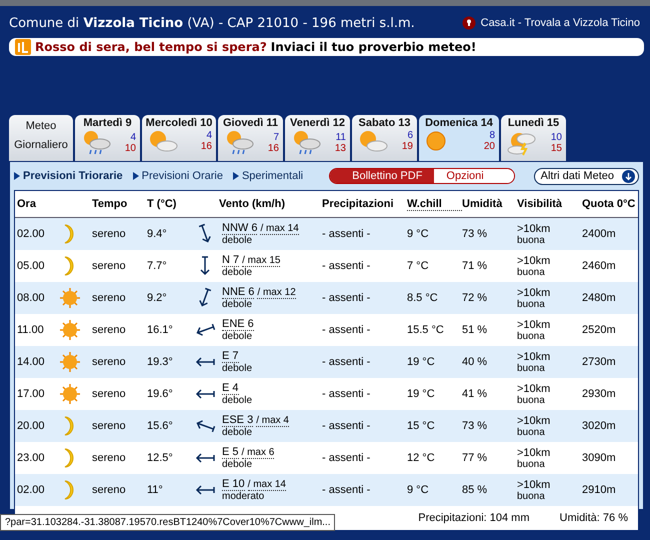  What do you see at coordinates (599, 458) in the screenshot?
I see `freezing-level-cell-text: 3090m` at bounding box center [599, 458].